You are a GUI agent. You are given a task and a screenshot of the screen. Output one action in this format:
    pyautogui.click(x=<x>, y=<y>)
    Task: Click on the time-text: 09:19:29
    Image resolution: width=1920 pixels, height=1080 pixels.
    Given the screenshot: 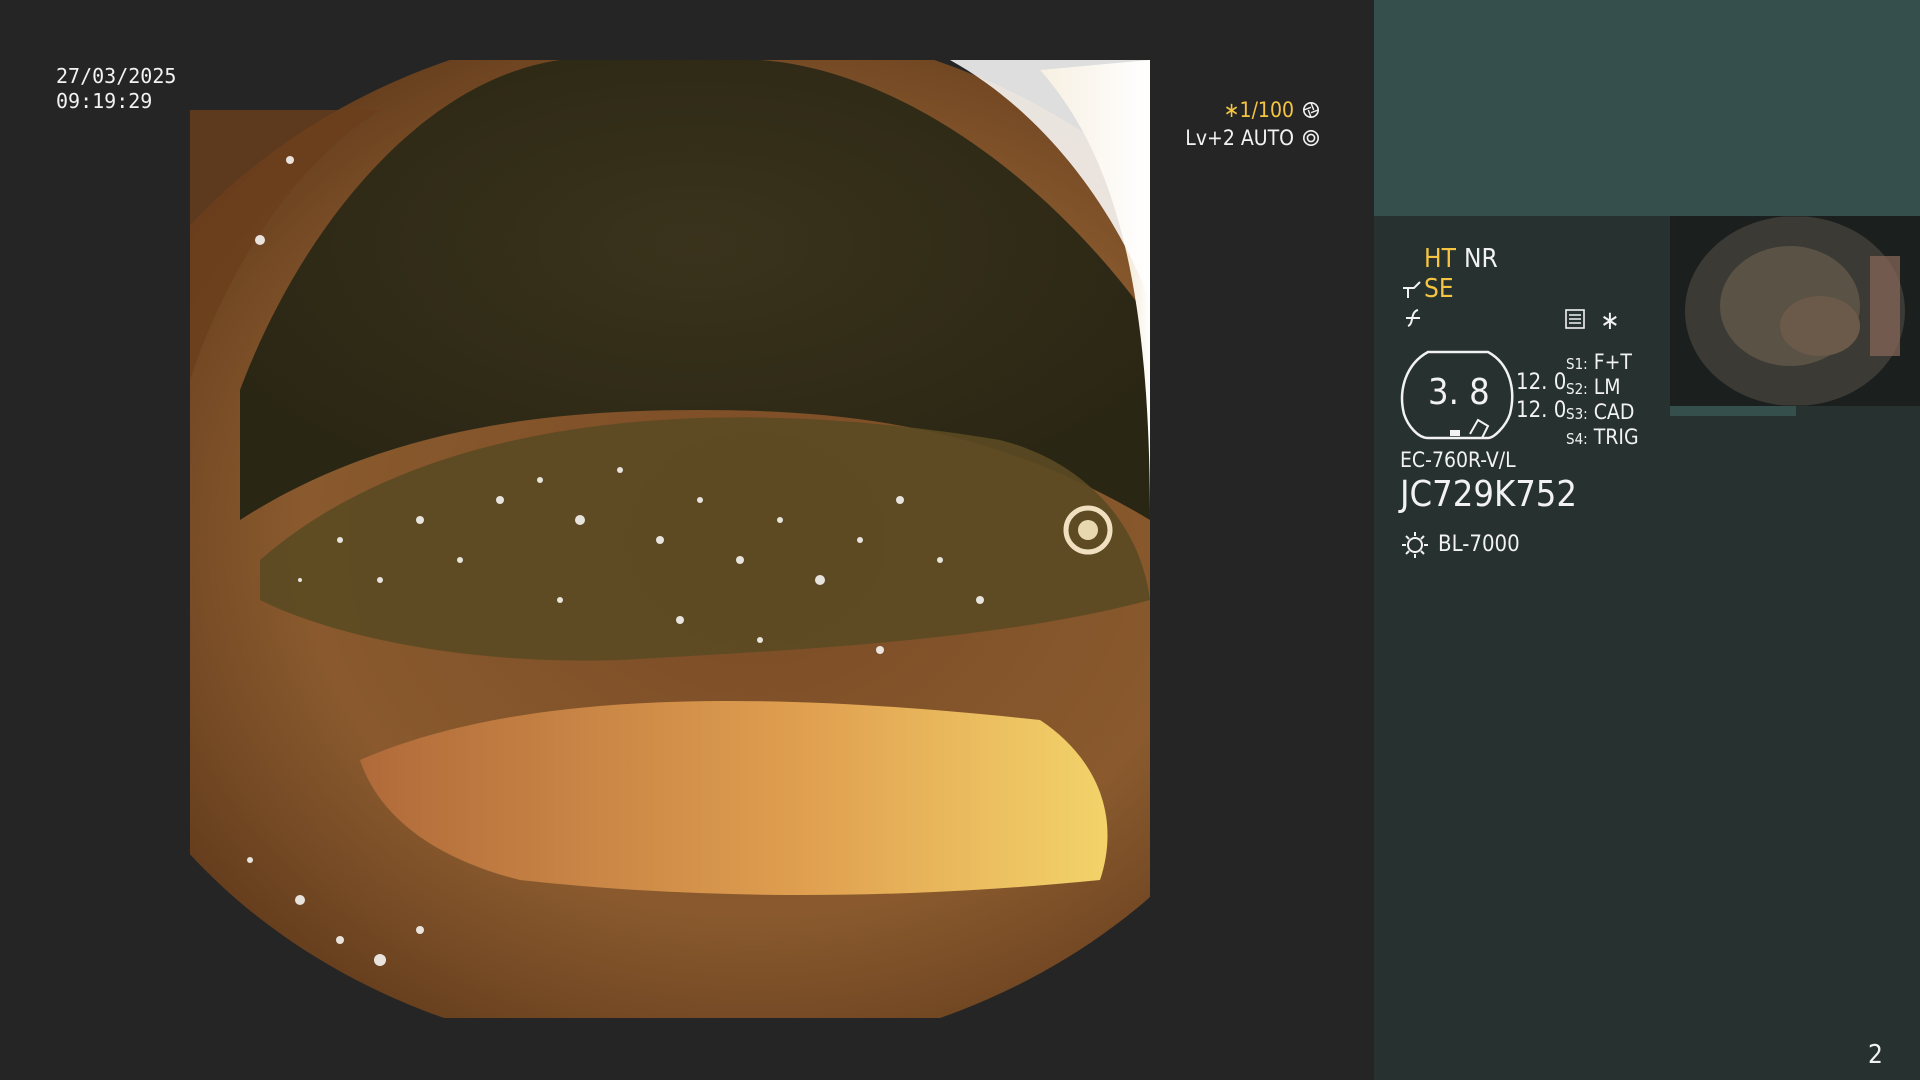 What is the action you would take?
    pyautogui.click(x=104, y=101)
    